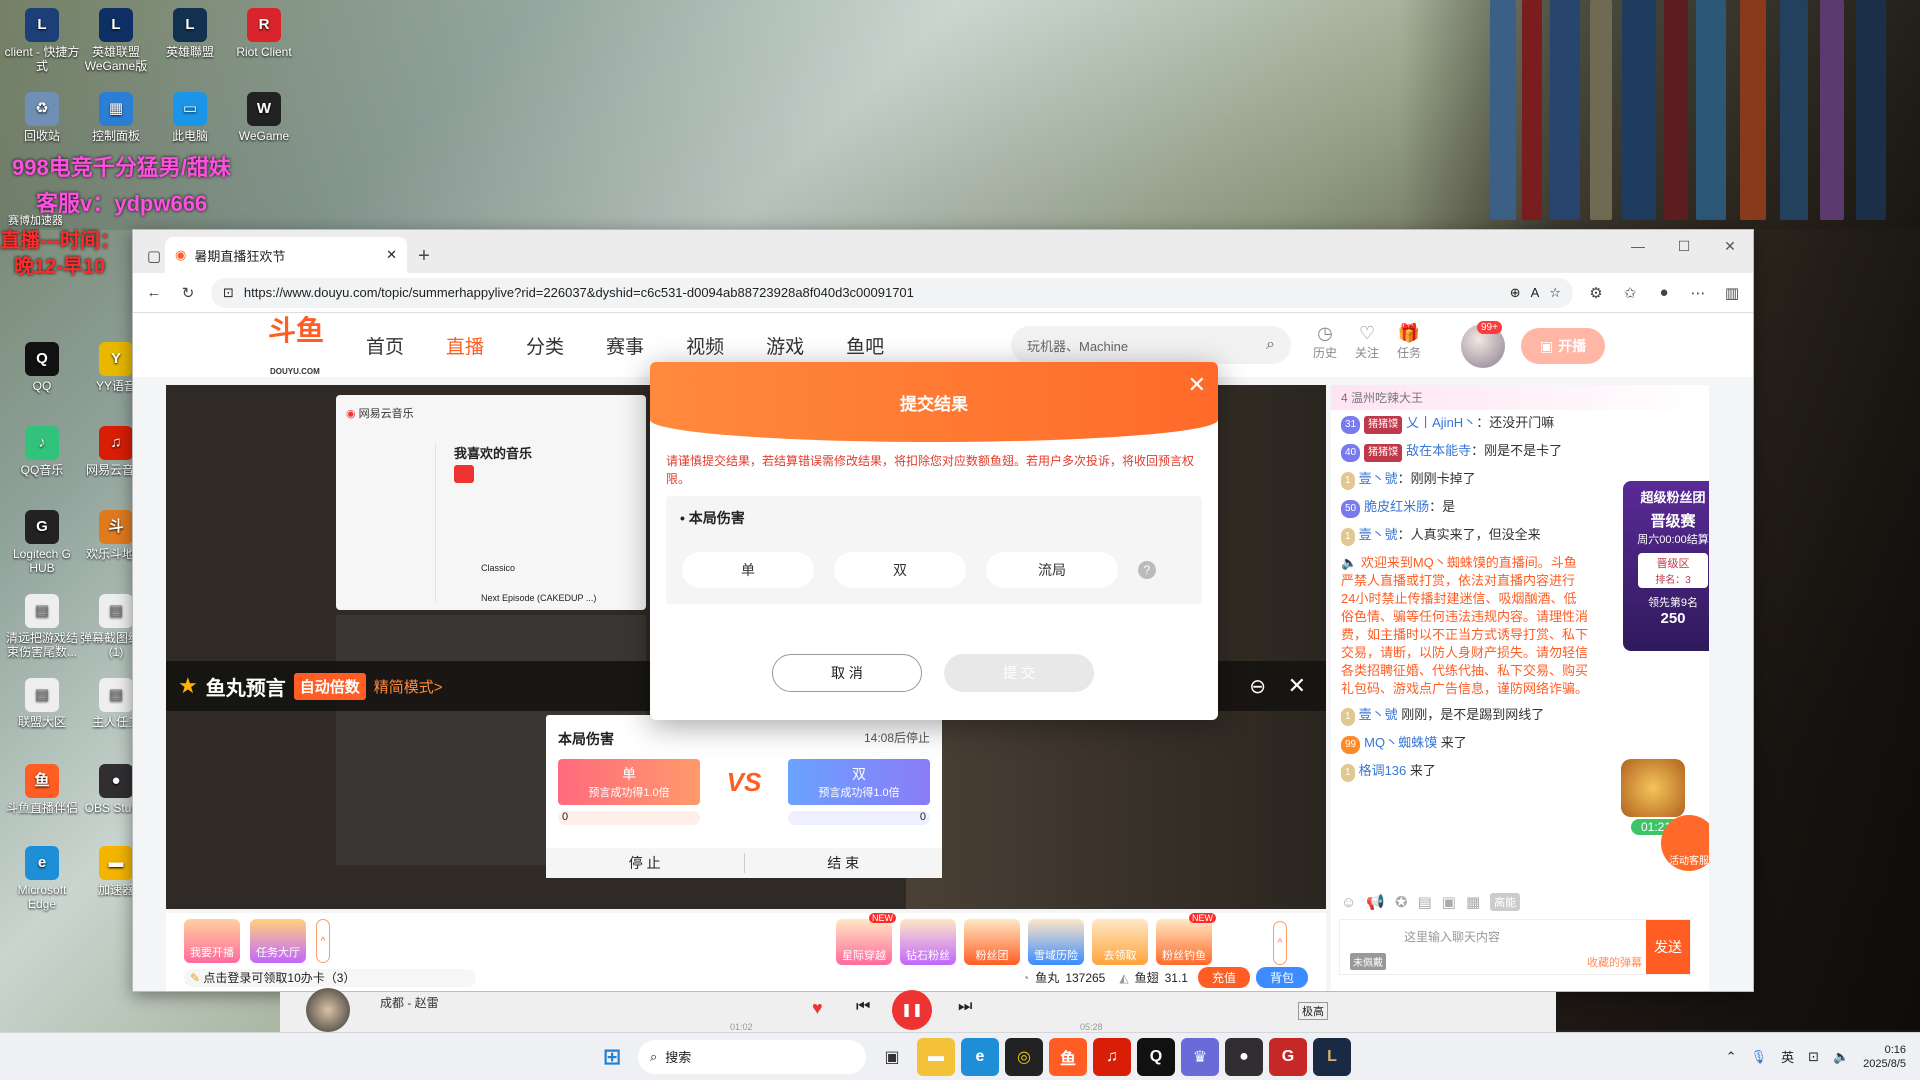 The height and width of the screenshot is (1080, 1920). I want to click on maximize-icon: ☐, so click(1684, 246).